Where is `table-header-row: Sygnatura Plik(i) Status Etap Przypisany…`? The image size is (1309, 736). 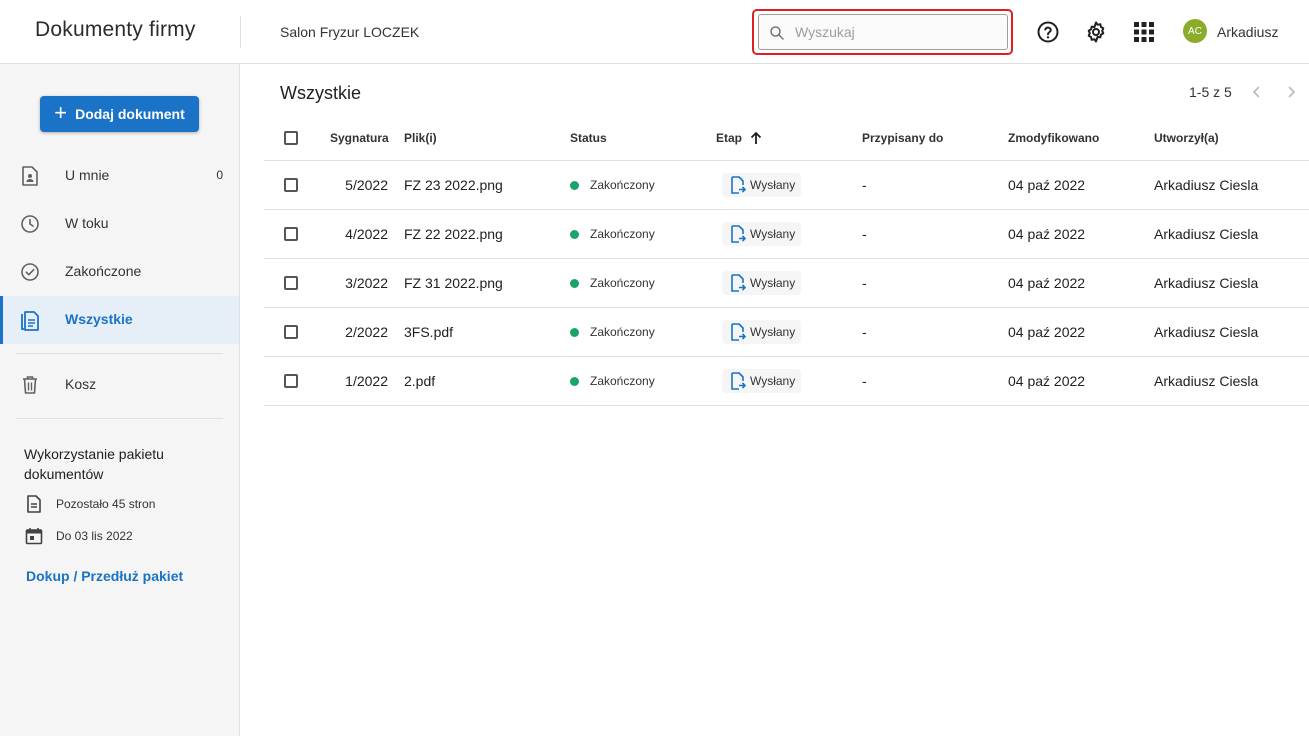 table-header-row: Sygnatura Plik(i) Status Etap Przypisany… is located at coordinates (786, 138).